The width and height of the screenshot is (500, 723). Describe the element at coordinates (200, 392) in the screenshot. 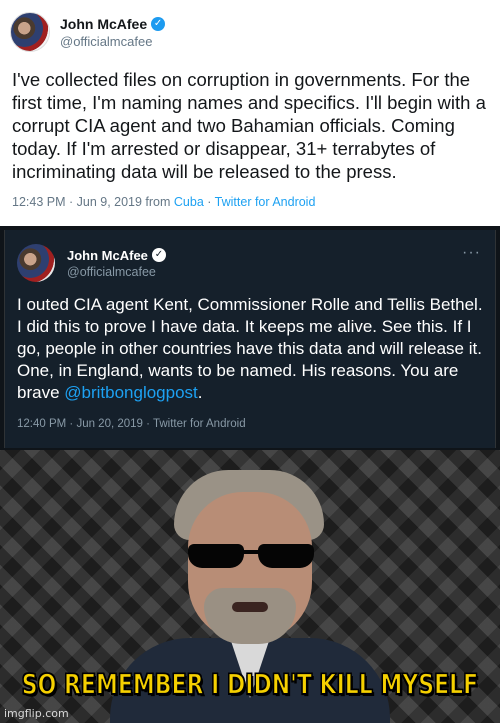

I see `tweet-text-end: .` at that location.